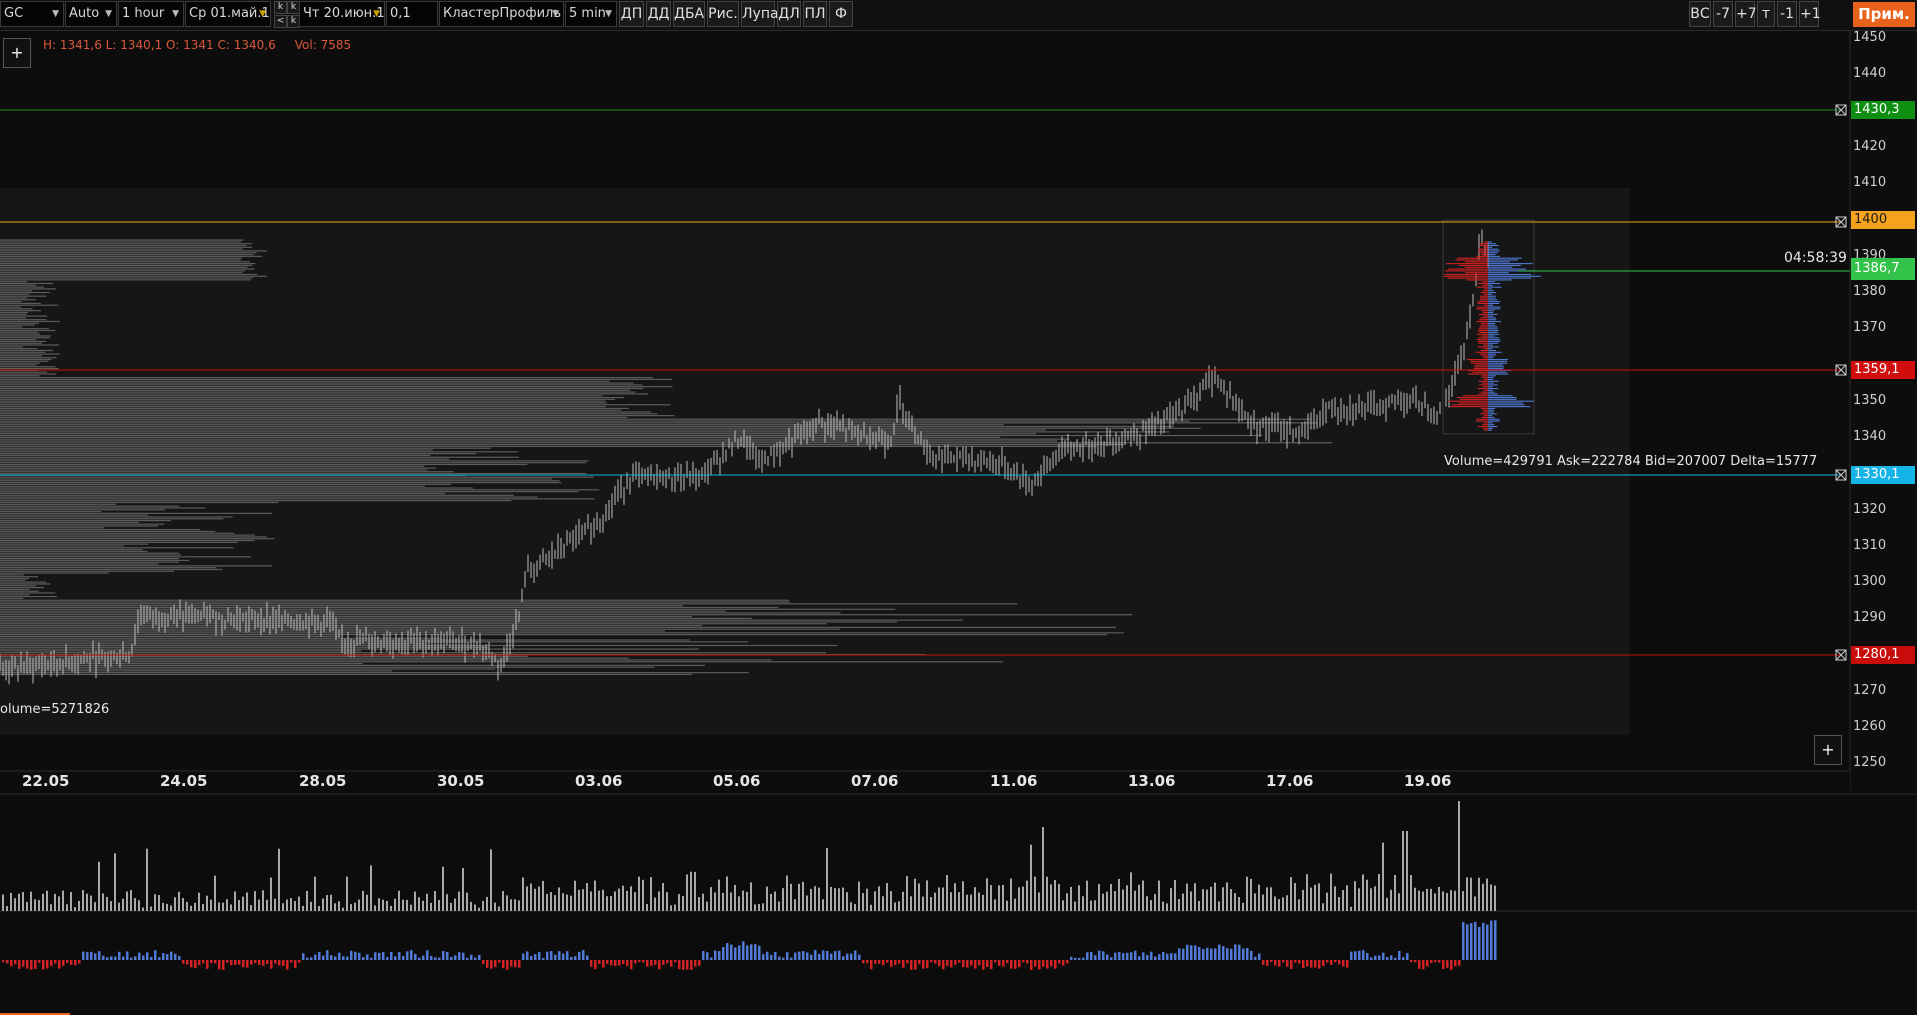 This screenshot has width=1917, height=1015. What do you see at coordinates (342, 14) in the screenshot?
I see `date-to-picker: Чт 20.июн.19 ▼` at bounding box center [342, 14].